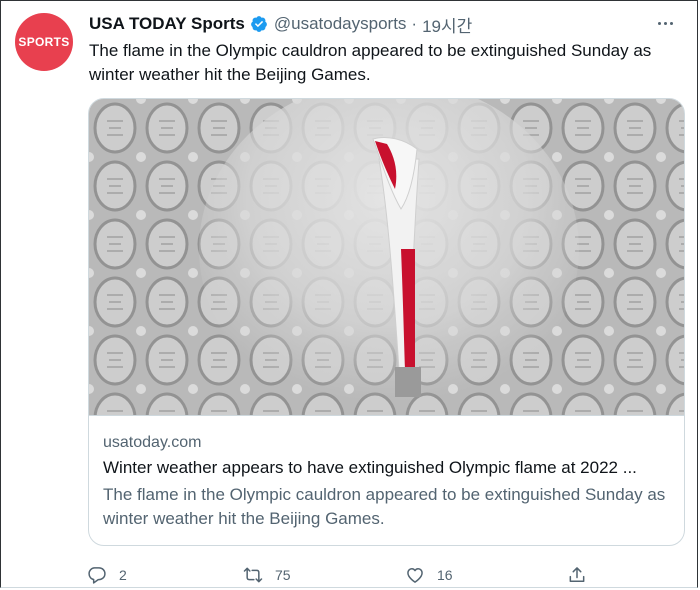 This screenshot has width=700, height=590. Describe the element at coordinates (429, 575) in the screenshot. I see `like-button: 16` at that location.